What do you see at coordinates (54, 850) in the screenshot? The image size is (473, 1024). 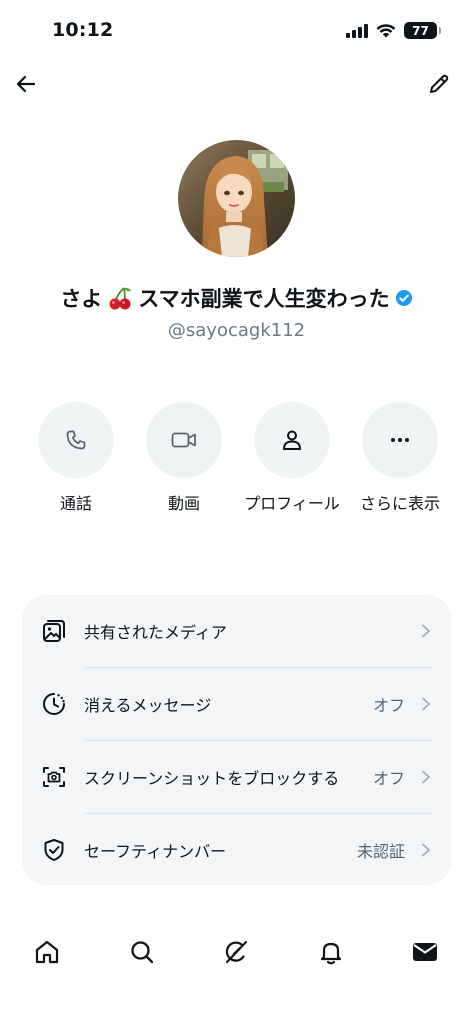 I see `shield-check-icon` at bounding box center [54, 850].